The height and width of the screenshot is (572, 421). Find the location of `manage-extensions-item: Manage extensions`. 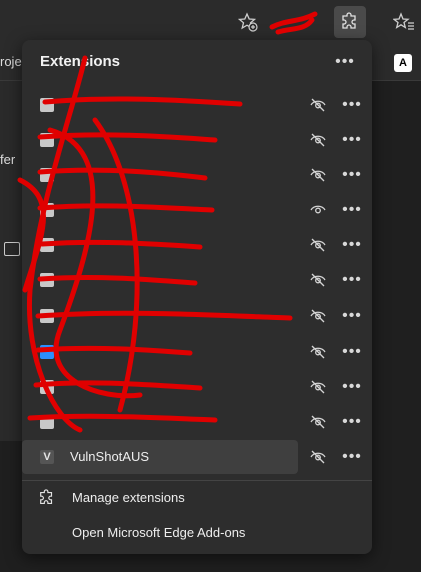

manage-extensions-item: Manage extensions is located at coordinates (197, 498).